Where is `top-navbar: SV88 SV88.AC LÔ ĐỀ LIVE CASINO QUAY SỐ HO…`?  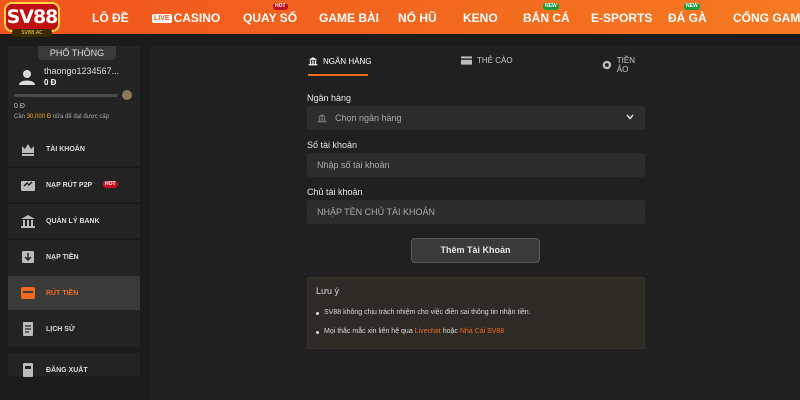
top-navbar: SV88 SV88.AC LÔ ĐỀ LIVE CASINO QUAY SỐ HO… is located at coordinates (400, 18).